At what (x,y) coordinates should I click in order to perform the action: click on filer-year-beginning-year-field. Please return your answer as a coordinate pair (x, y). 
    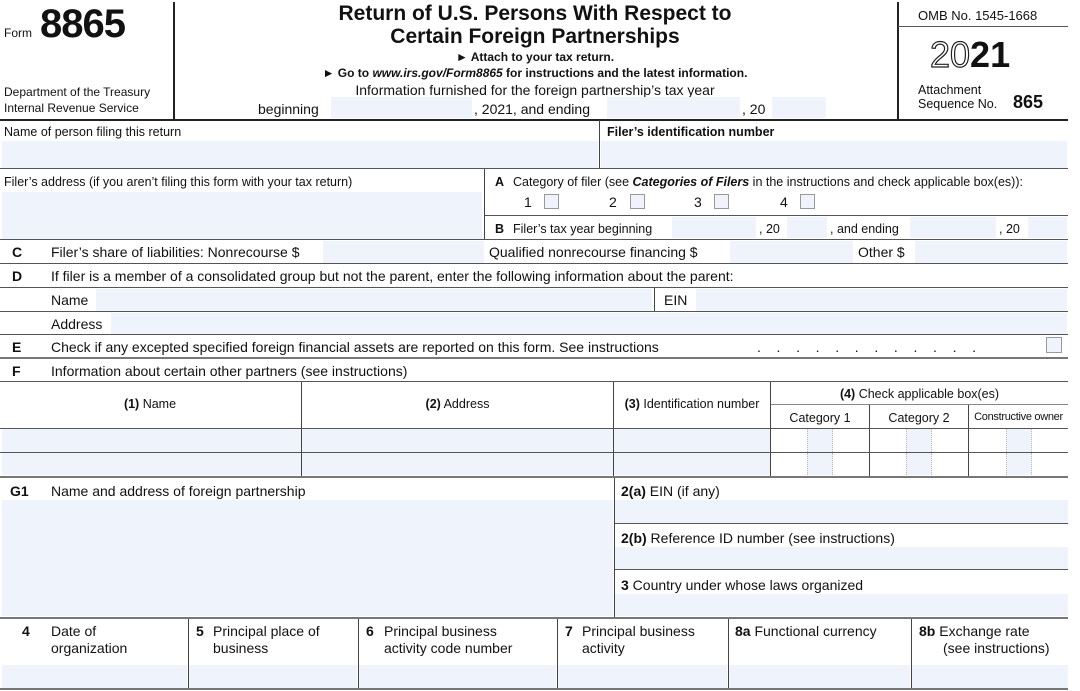
    Looking at the image, I should click on (807, 227).